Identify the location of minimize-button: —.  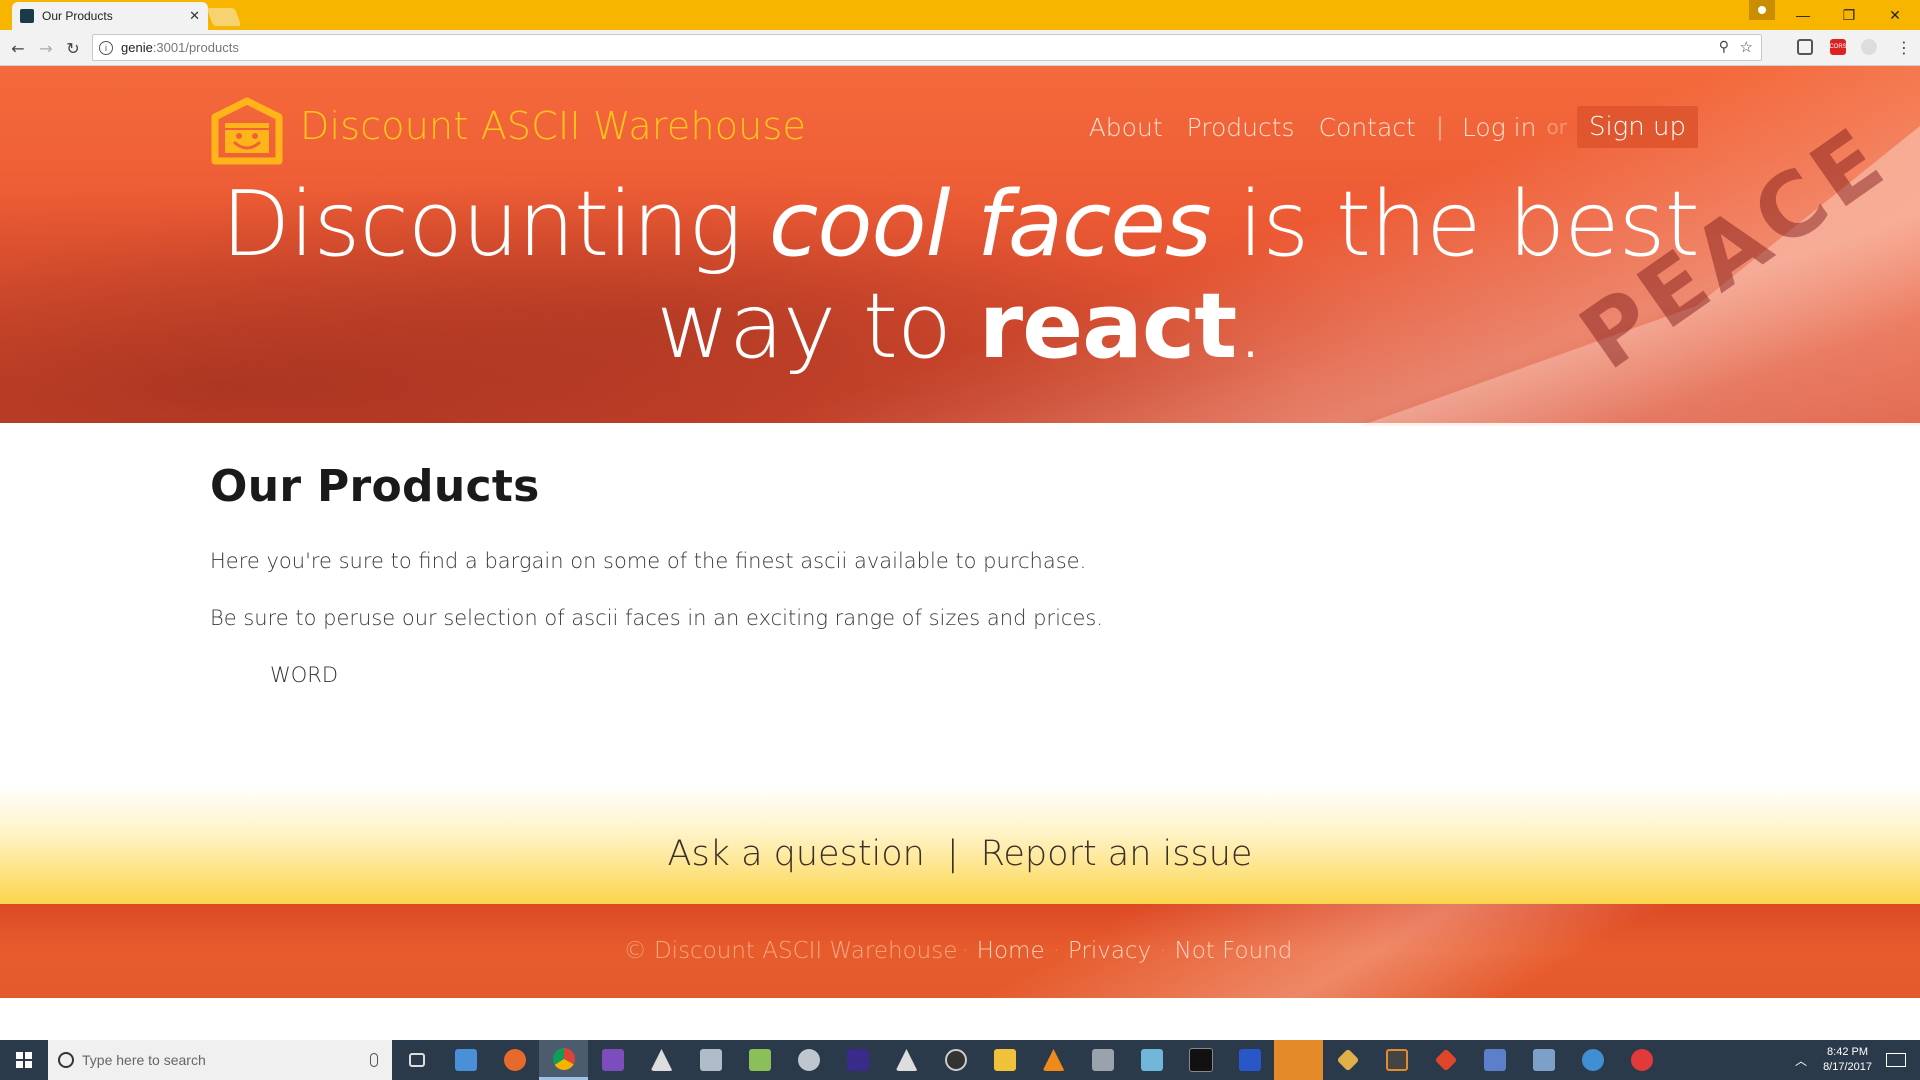
(1803, 15).